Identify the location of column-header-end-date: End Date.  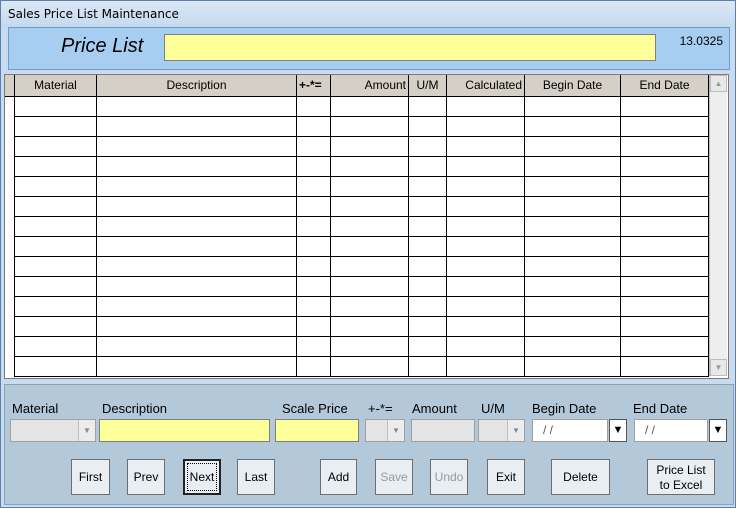
(665, 86).